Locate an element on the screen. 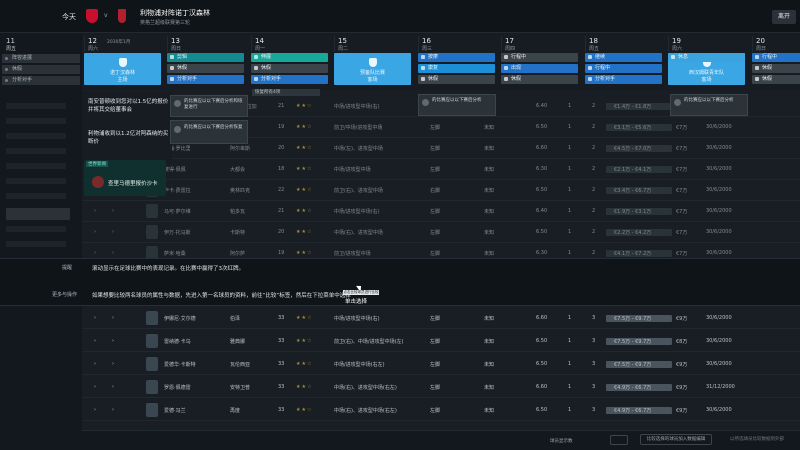  schedule-tile: 康复 is located at coordinates (456, 68).